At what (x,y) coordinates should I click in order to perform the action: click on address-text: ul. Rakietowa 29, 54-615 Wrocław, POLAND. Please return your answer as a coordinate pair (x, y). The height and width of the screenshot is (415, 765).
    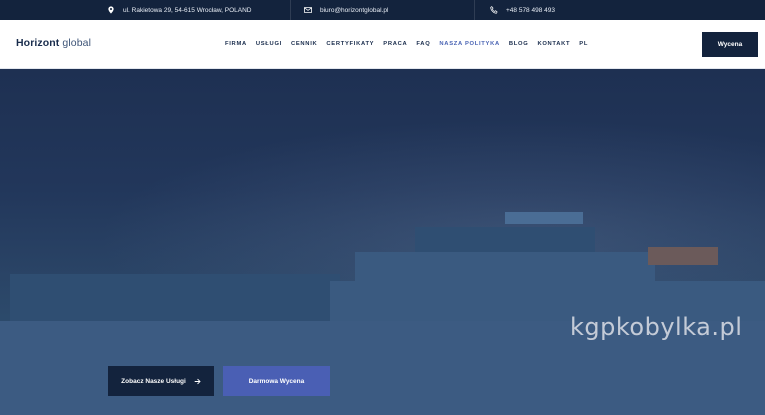
    Looking at the image, I should click on (187, 10).